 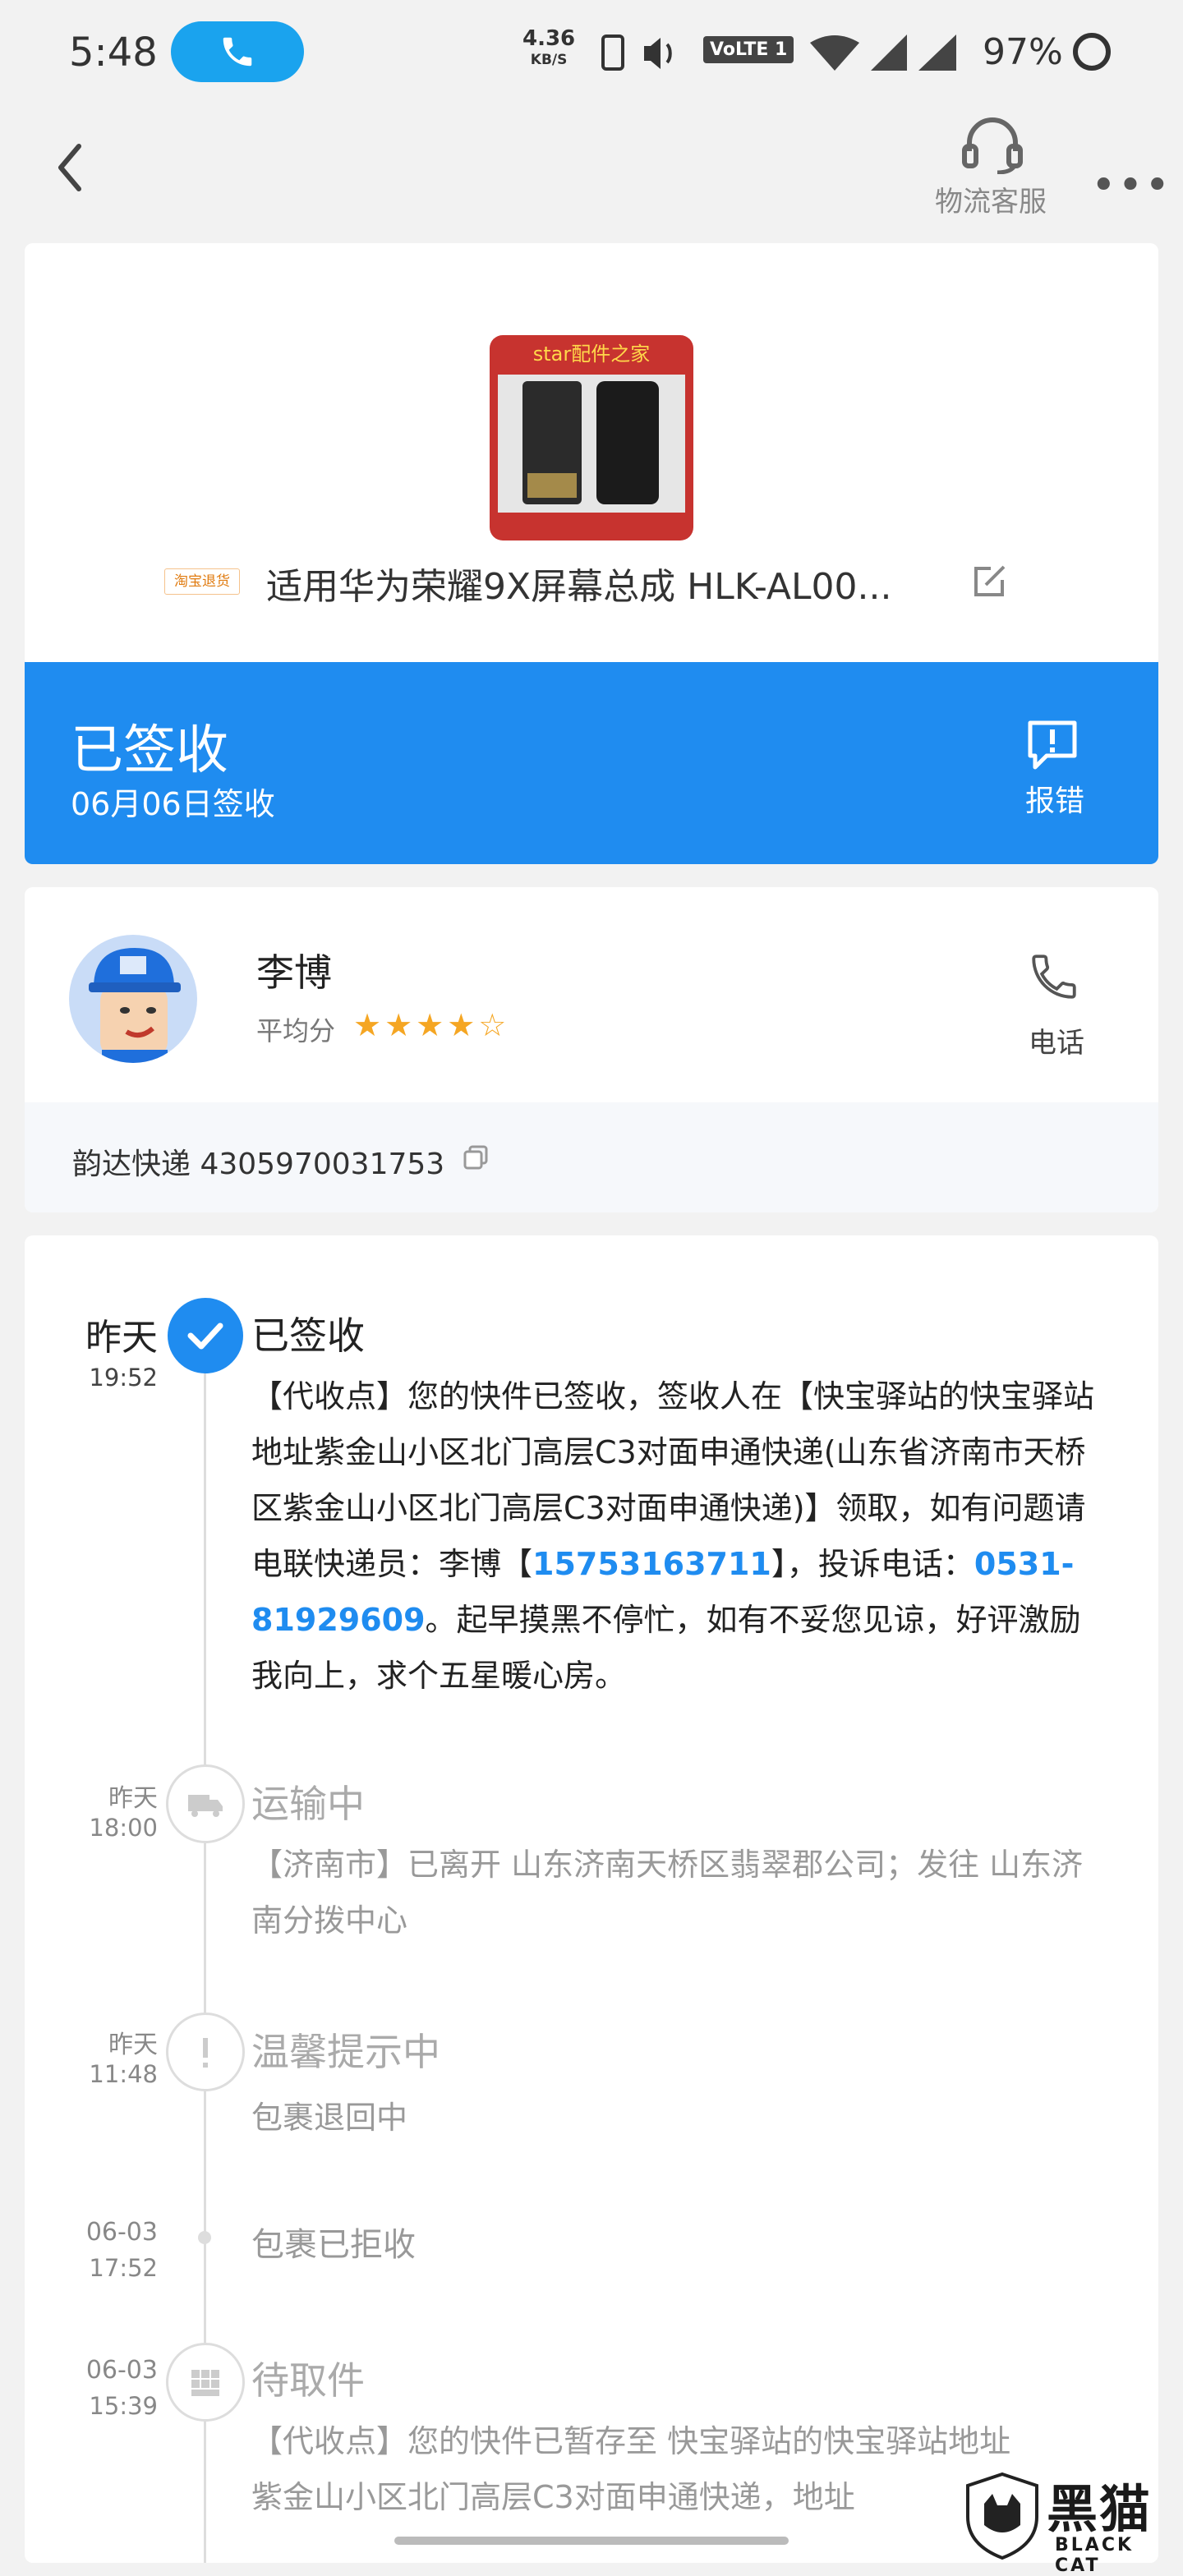 What do you see at coordinates (1052, 745) in the screenshot?
I see `report-error-icon` at bounding box center [1052, 745].